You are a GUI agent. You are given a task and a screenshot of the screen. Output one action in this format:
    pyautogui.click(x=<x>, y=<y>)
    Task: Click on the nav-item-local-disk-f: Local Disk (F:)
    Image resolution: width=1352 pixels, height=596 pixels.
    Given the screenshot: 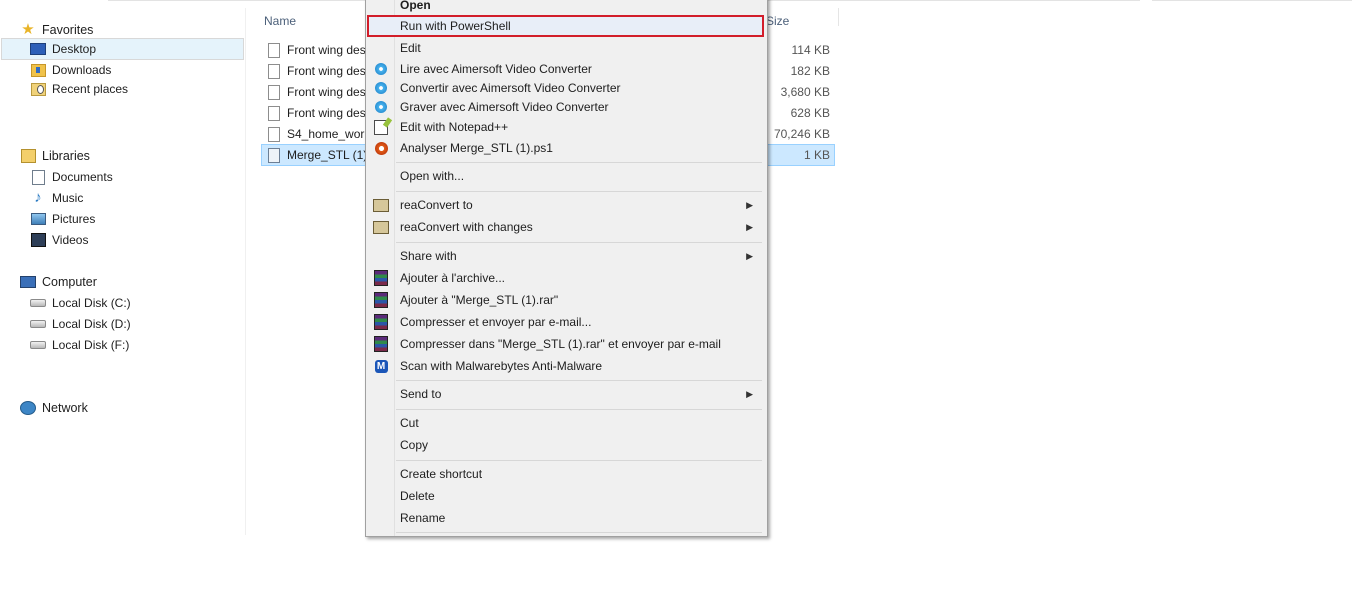 What is the action you would take?
    pyautogui.click(x=79, y=345)
    